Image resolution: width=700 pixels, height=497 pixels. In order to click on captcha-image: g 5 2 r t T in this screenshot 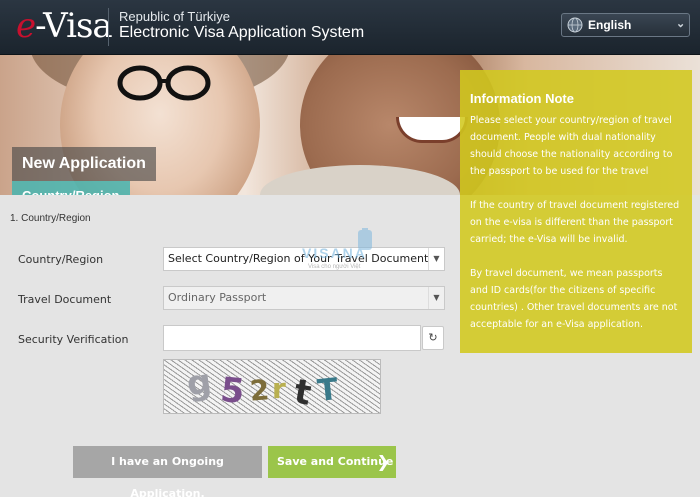, I will do `click(272, 386)`.